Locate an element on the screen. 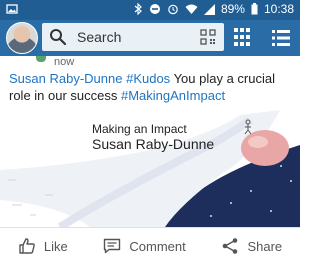 Image resolution: width=320 pixels, height=264 pixels. search-icon is located at coordinates (58, 37).